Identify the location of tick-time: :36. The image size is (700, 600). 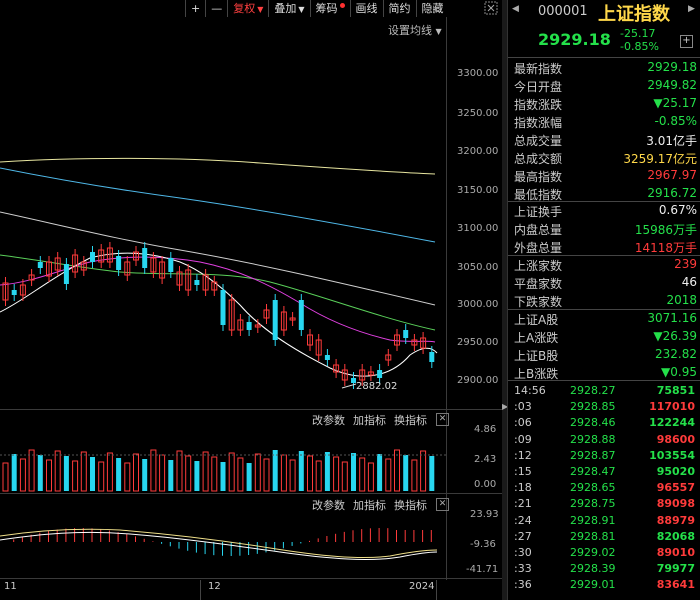
(523, 585).